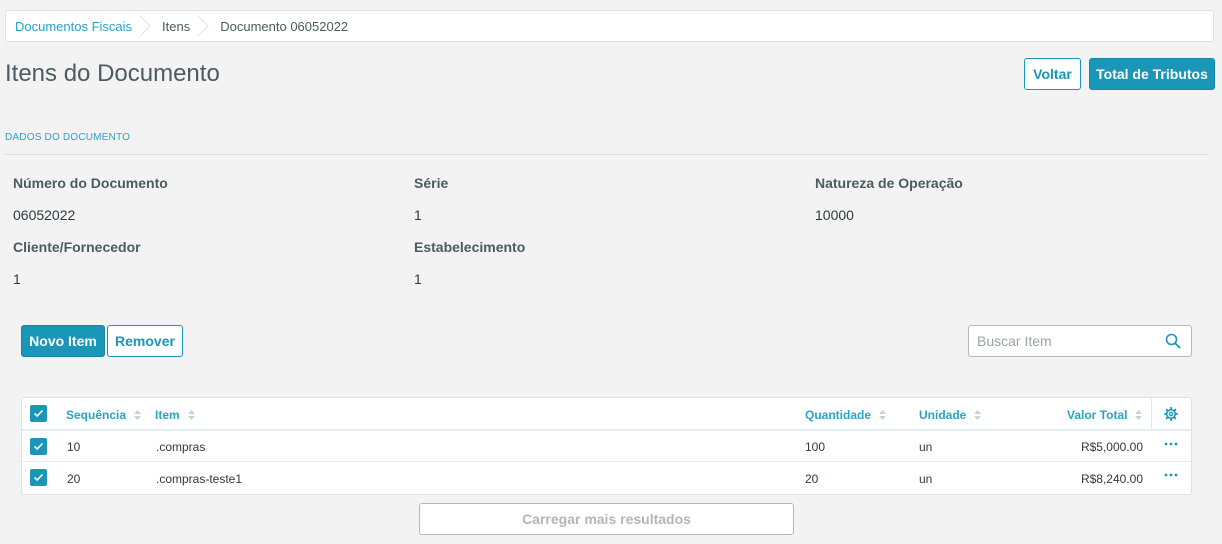 This screenshot has width=1222, height=544. Describe the element at coordinates (284, 26) in the screenshot. I see `breadcrumb-label: Documento 06052022` at that location.